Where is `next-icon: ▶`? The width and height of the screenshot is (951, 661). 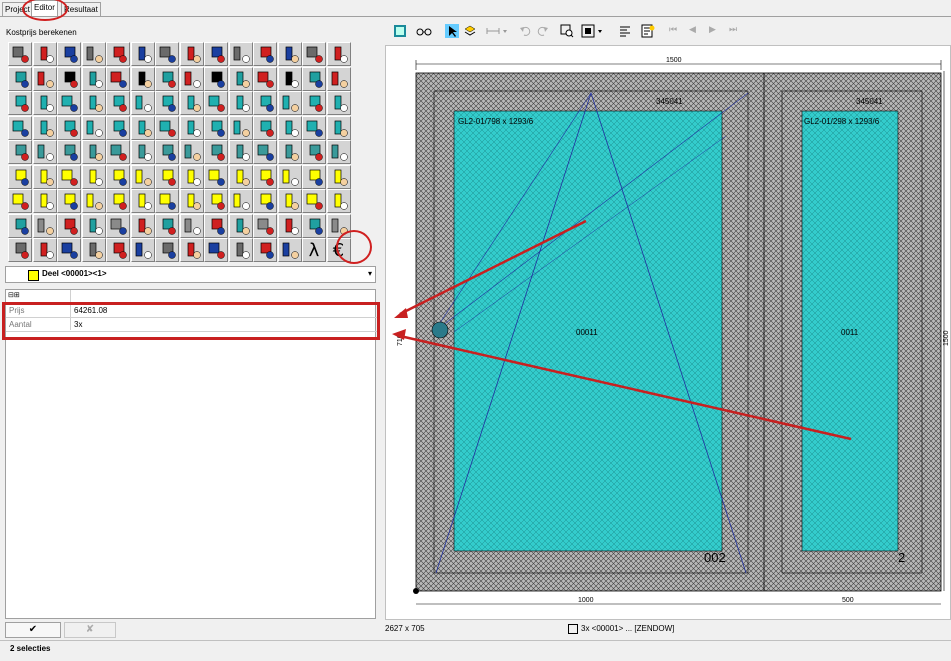 next-icon: ▶ is located at coordinates (716, 31).